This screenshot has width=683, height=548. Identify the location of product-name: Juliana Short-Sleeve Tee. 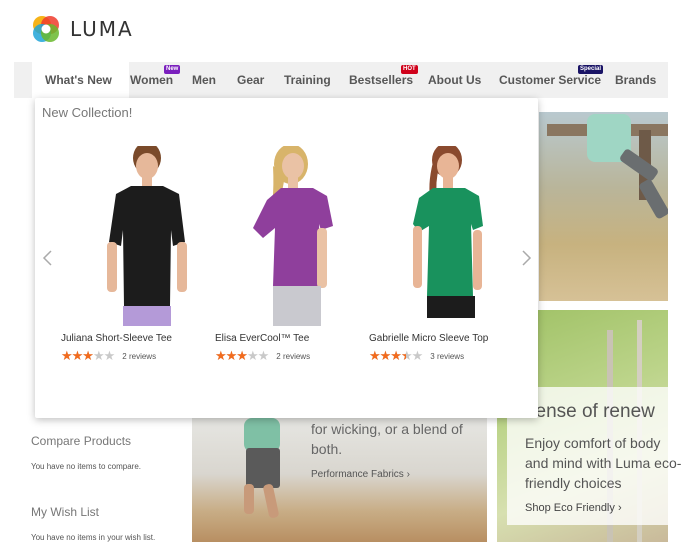
(116, 338).